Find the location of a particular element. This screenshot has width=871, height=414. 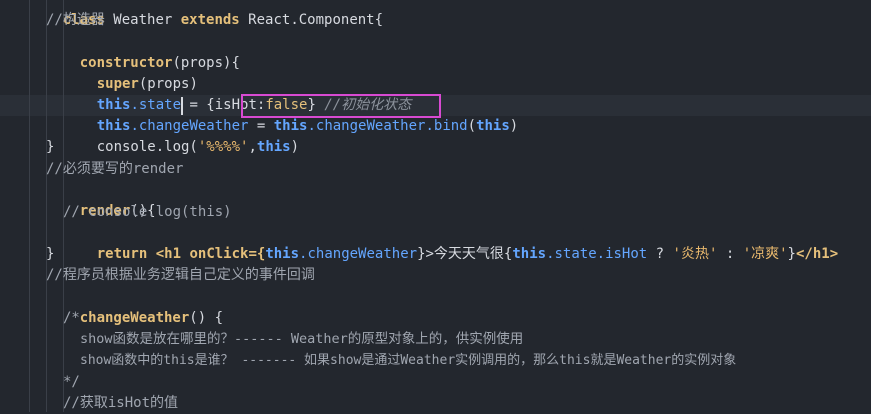

code-line: constructor(props){ is located at coordinates (159, 63).